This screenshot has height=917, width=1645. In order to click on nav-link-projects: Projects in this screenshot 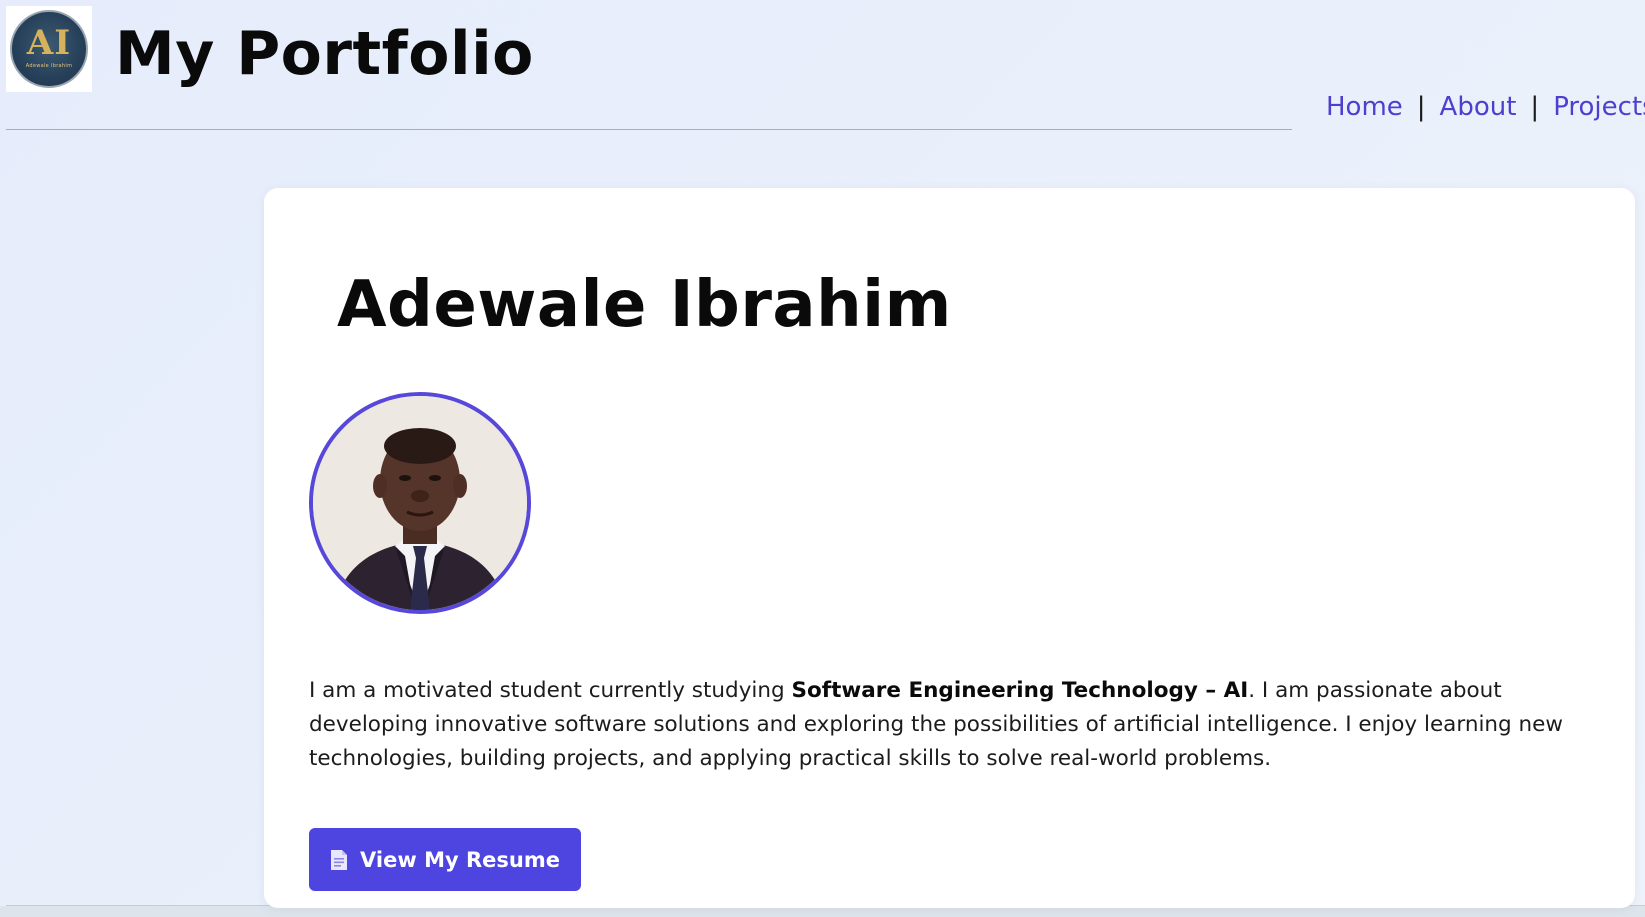, I will do `click(1599, 107)`.